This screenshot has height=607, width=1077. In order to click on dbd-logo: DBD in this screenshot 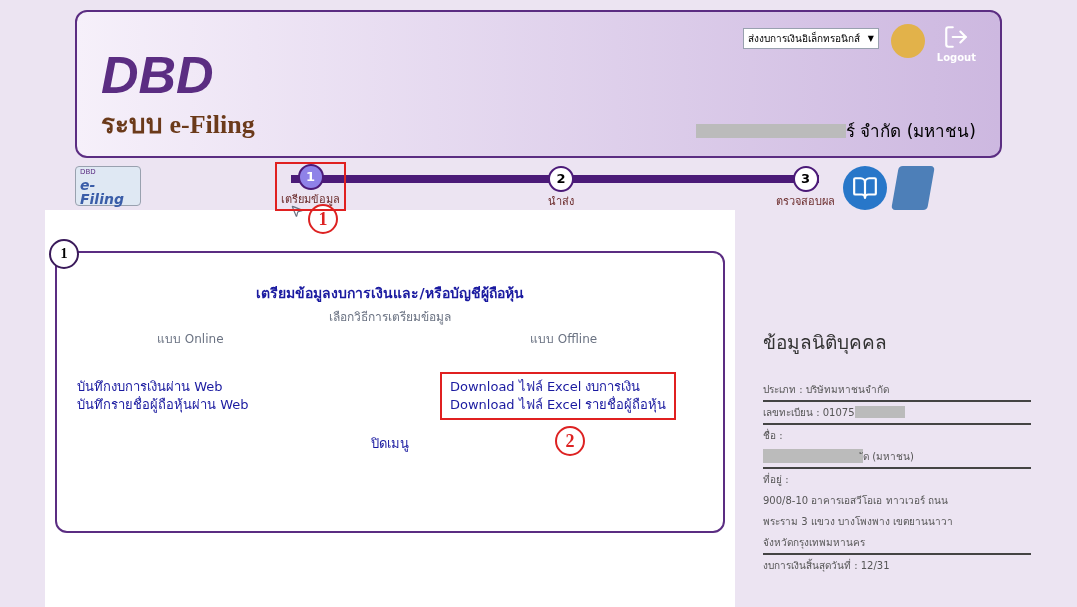, I will do `click(158, 75)`.